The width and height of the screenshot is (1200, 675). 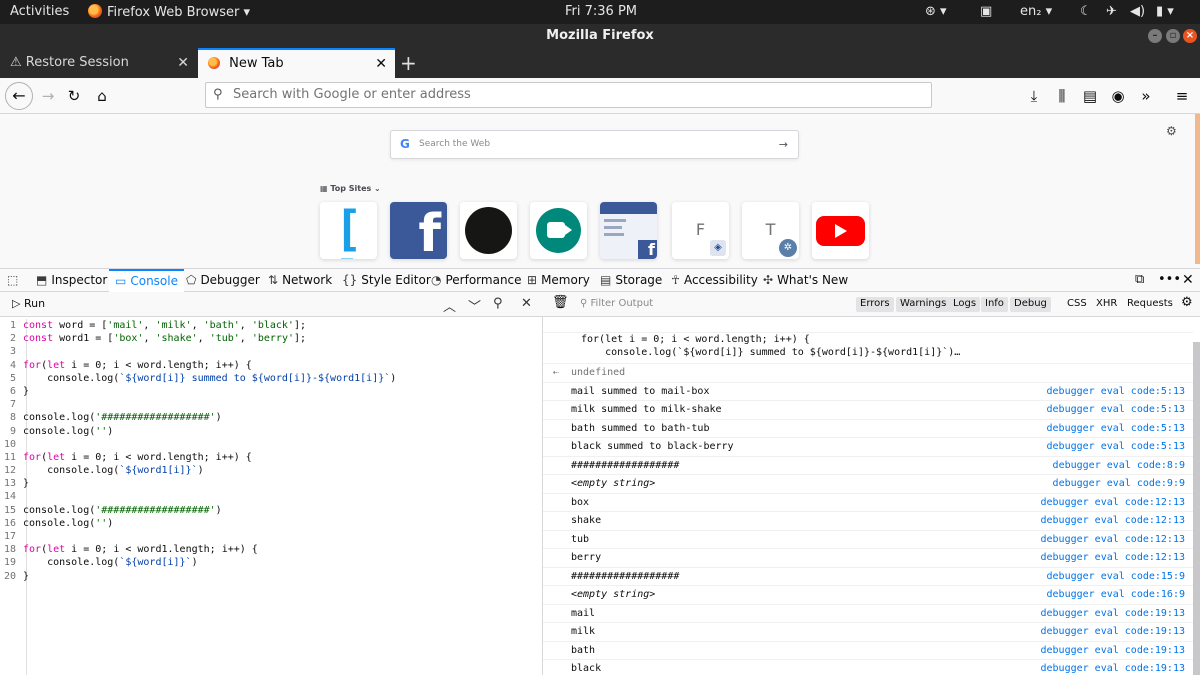 What do you see at coordinates (700, 230) in the screenshot?
I see `top-site-f: F ◈` at bounding box center [700, 230].